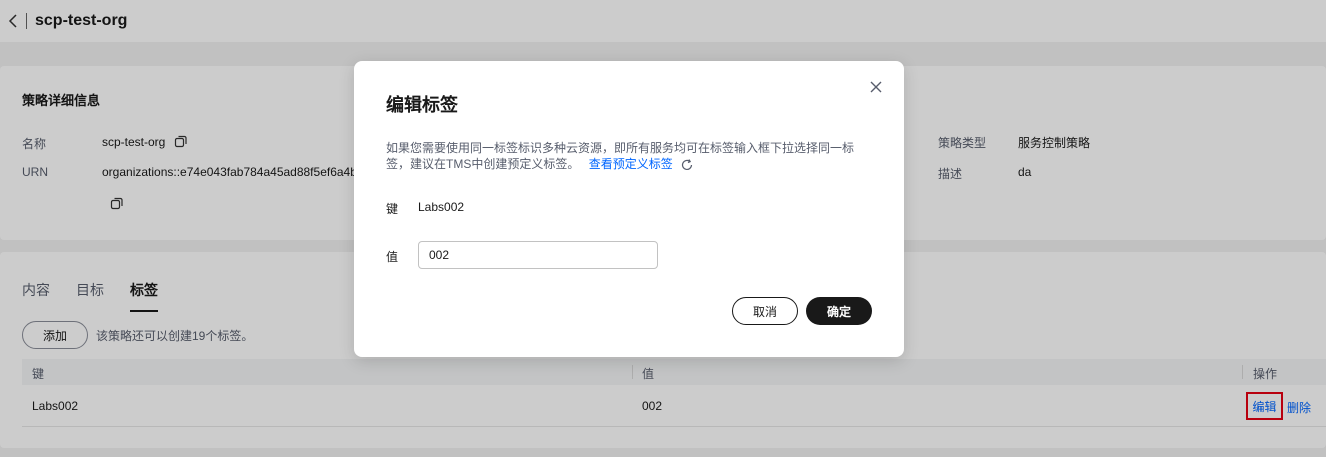 The image size is (1326, 457). What do you see at coordinates (765, 311) in the screenshot?
I see `cancel-button: 取消` at bounding box center [765, 311].